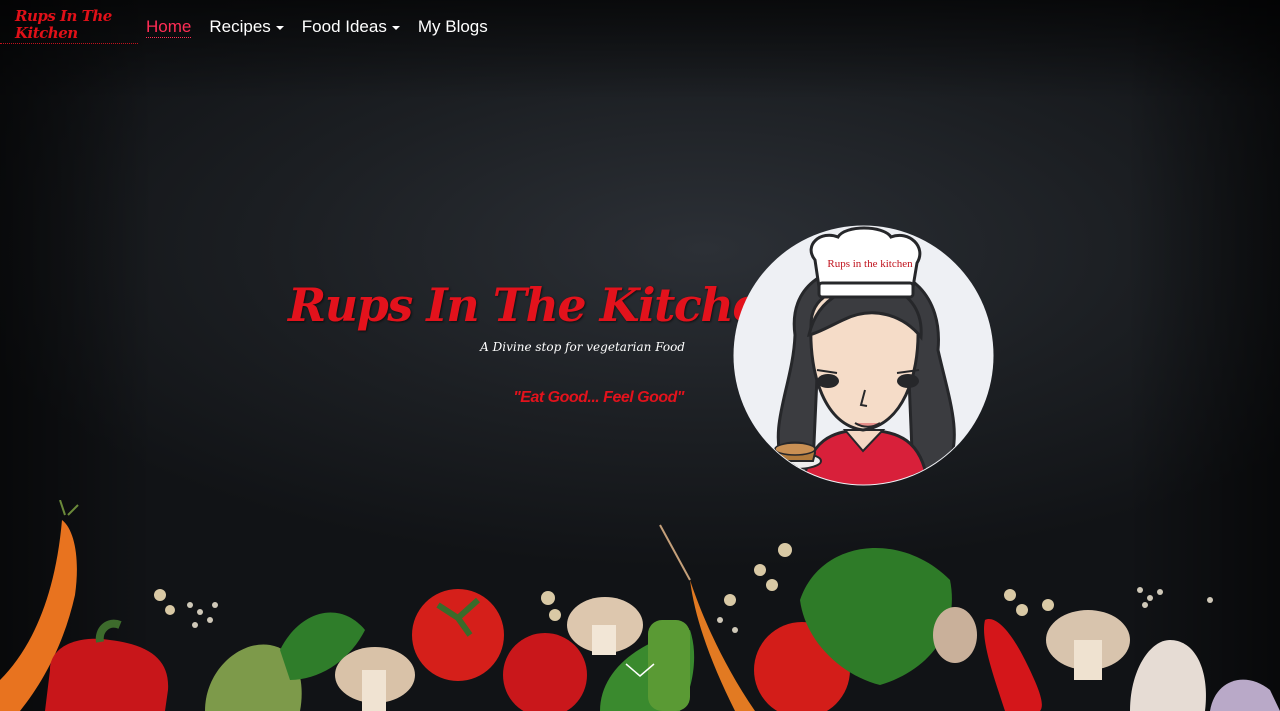 The height and width of the screenshot is (711, 1280). I want to click on nav-item-label: My Blogs, so click(452, 26).